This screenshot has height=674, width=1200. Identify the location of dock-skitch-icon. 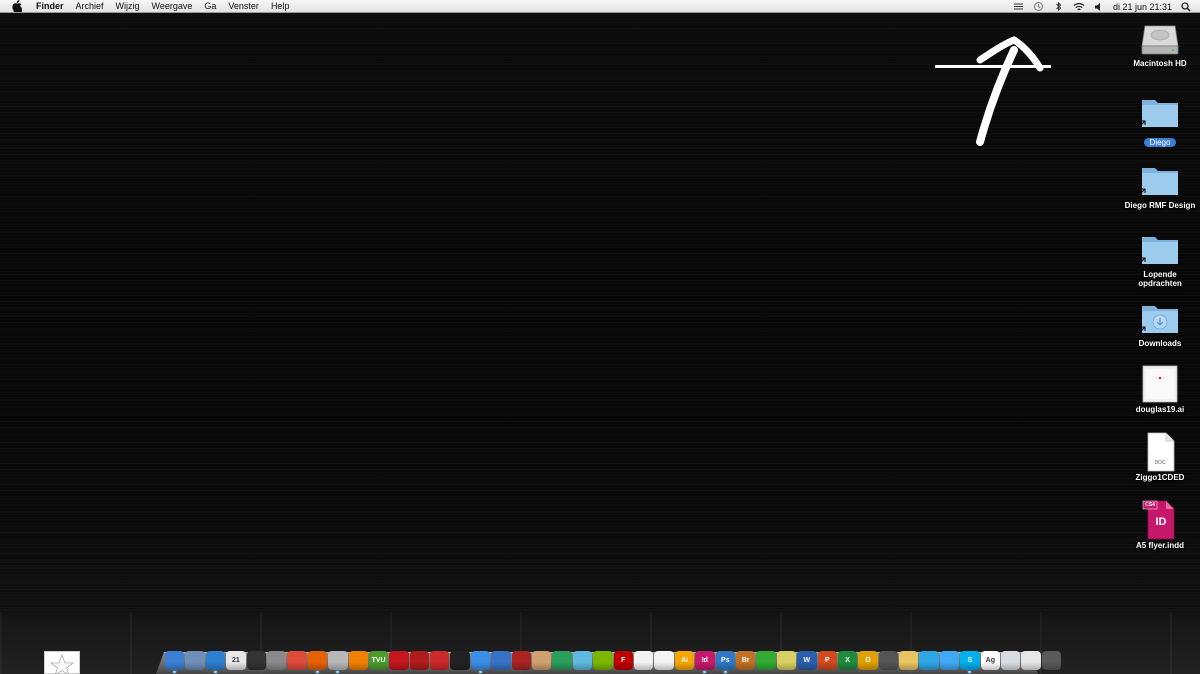
(766, 660).